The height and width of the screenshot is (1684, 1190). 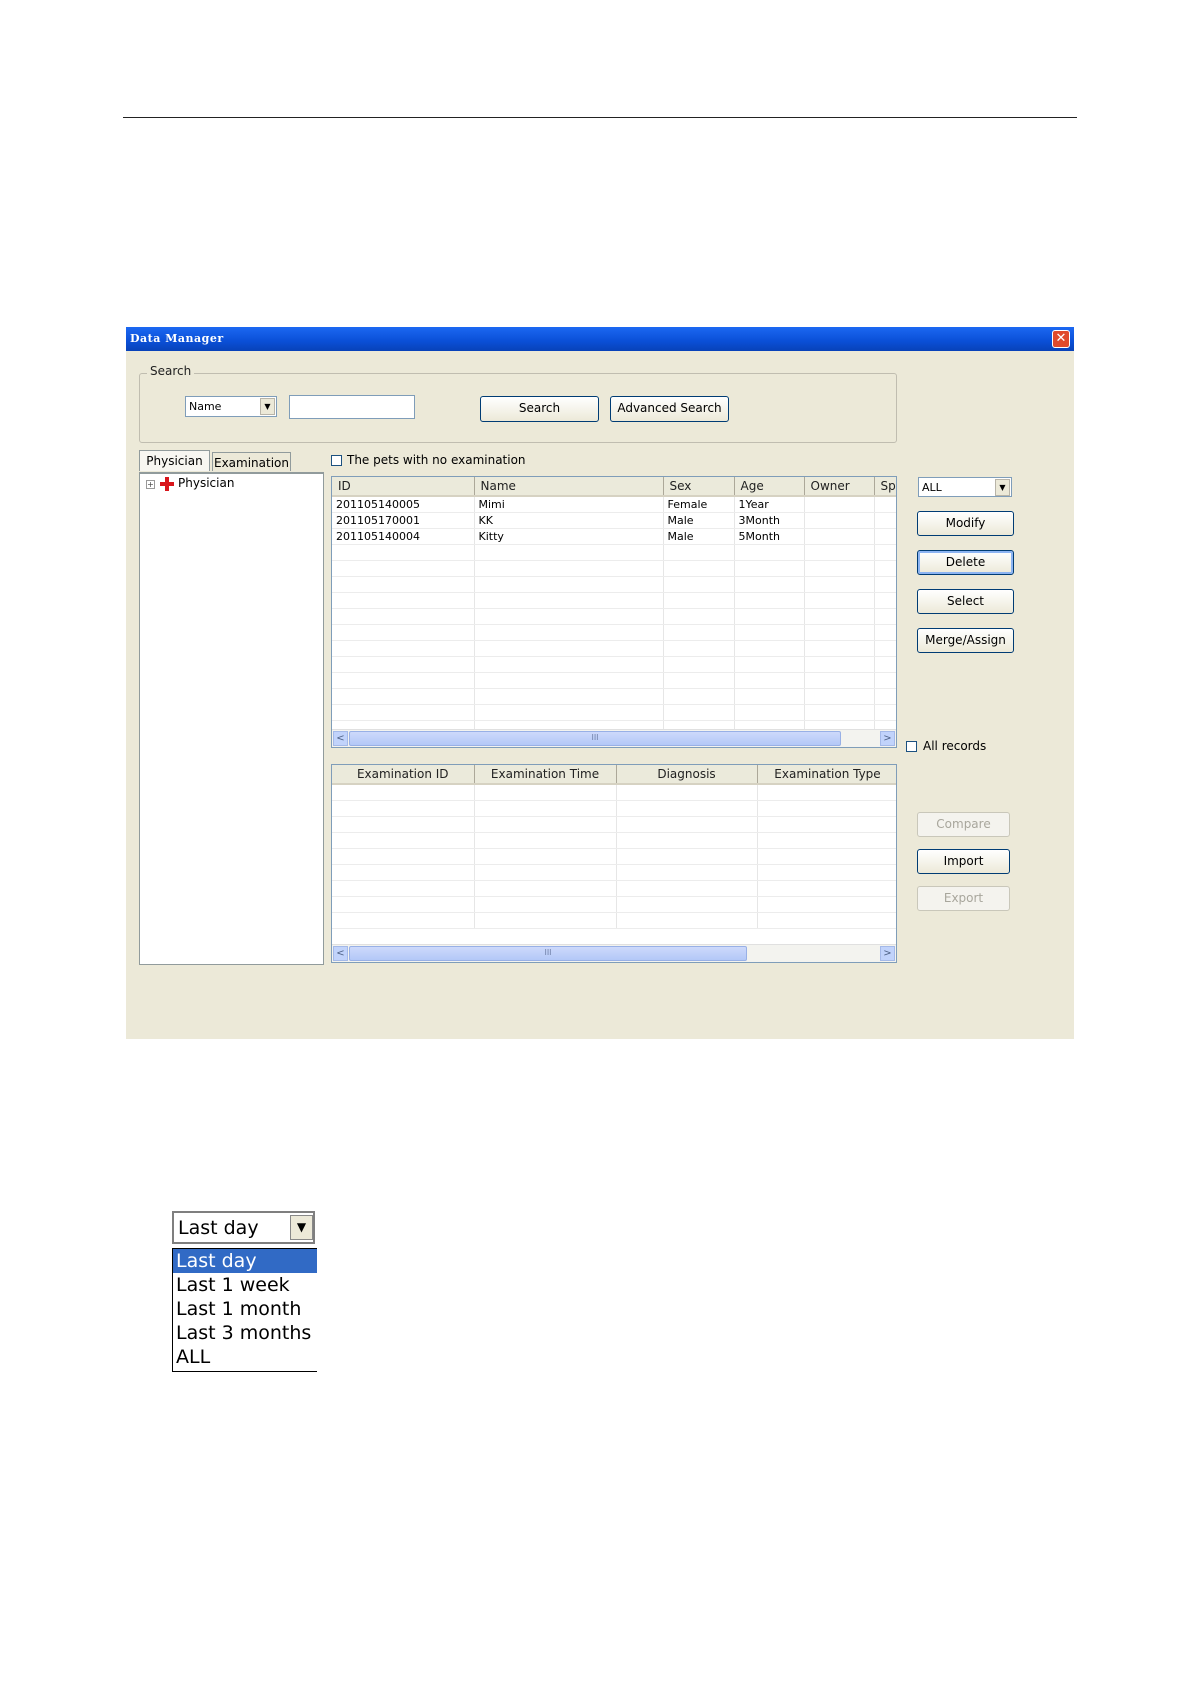 I want to click on time-range-select: Last day ▼, so click(x=243, y=1227).